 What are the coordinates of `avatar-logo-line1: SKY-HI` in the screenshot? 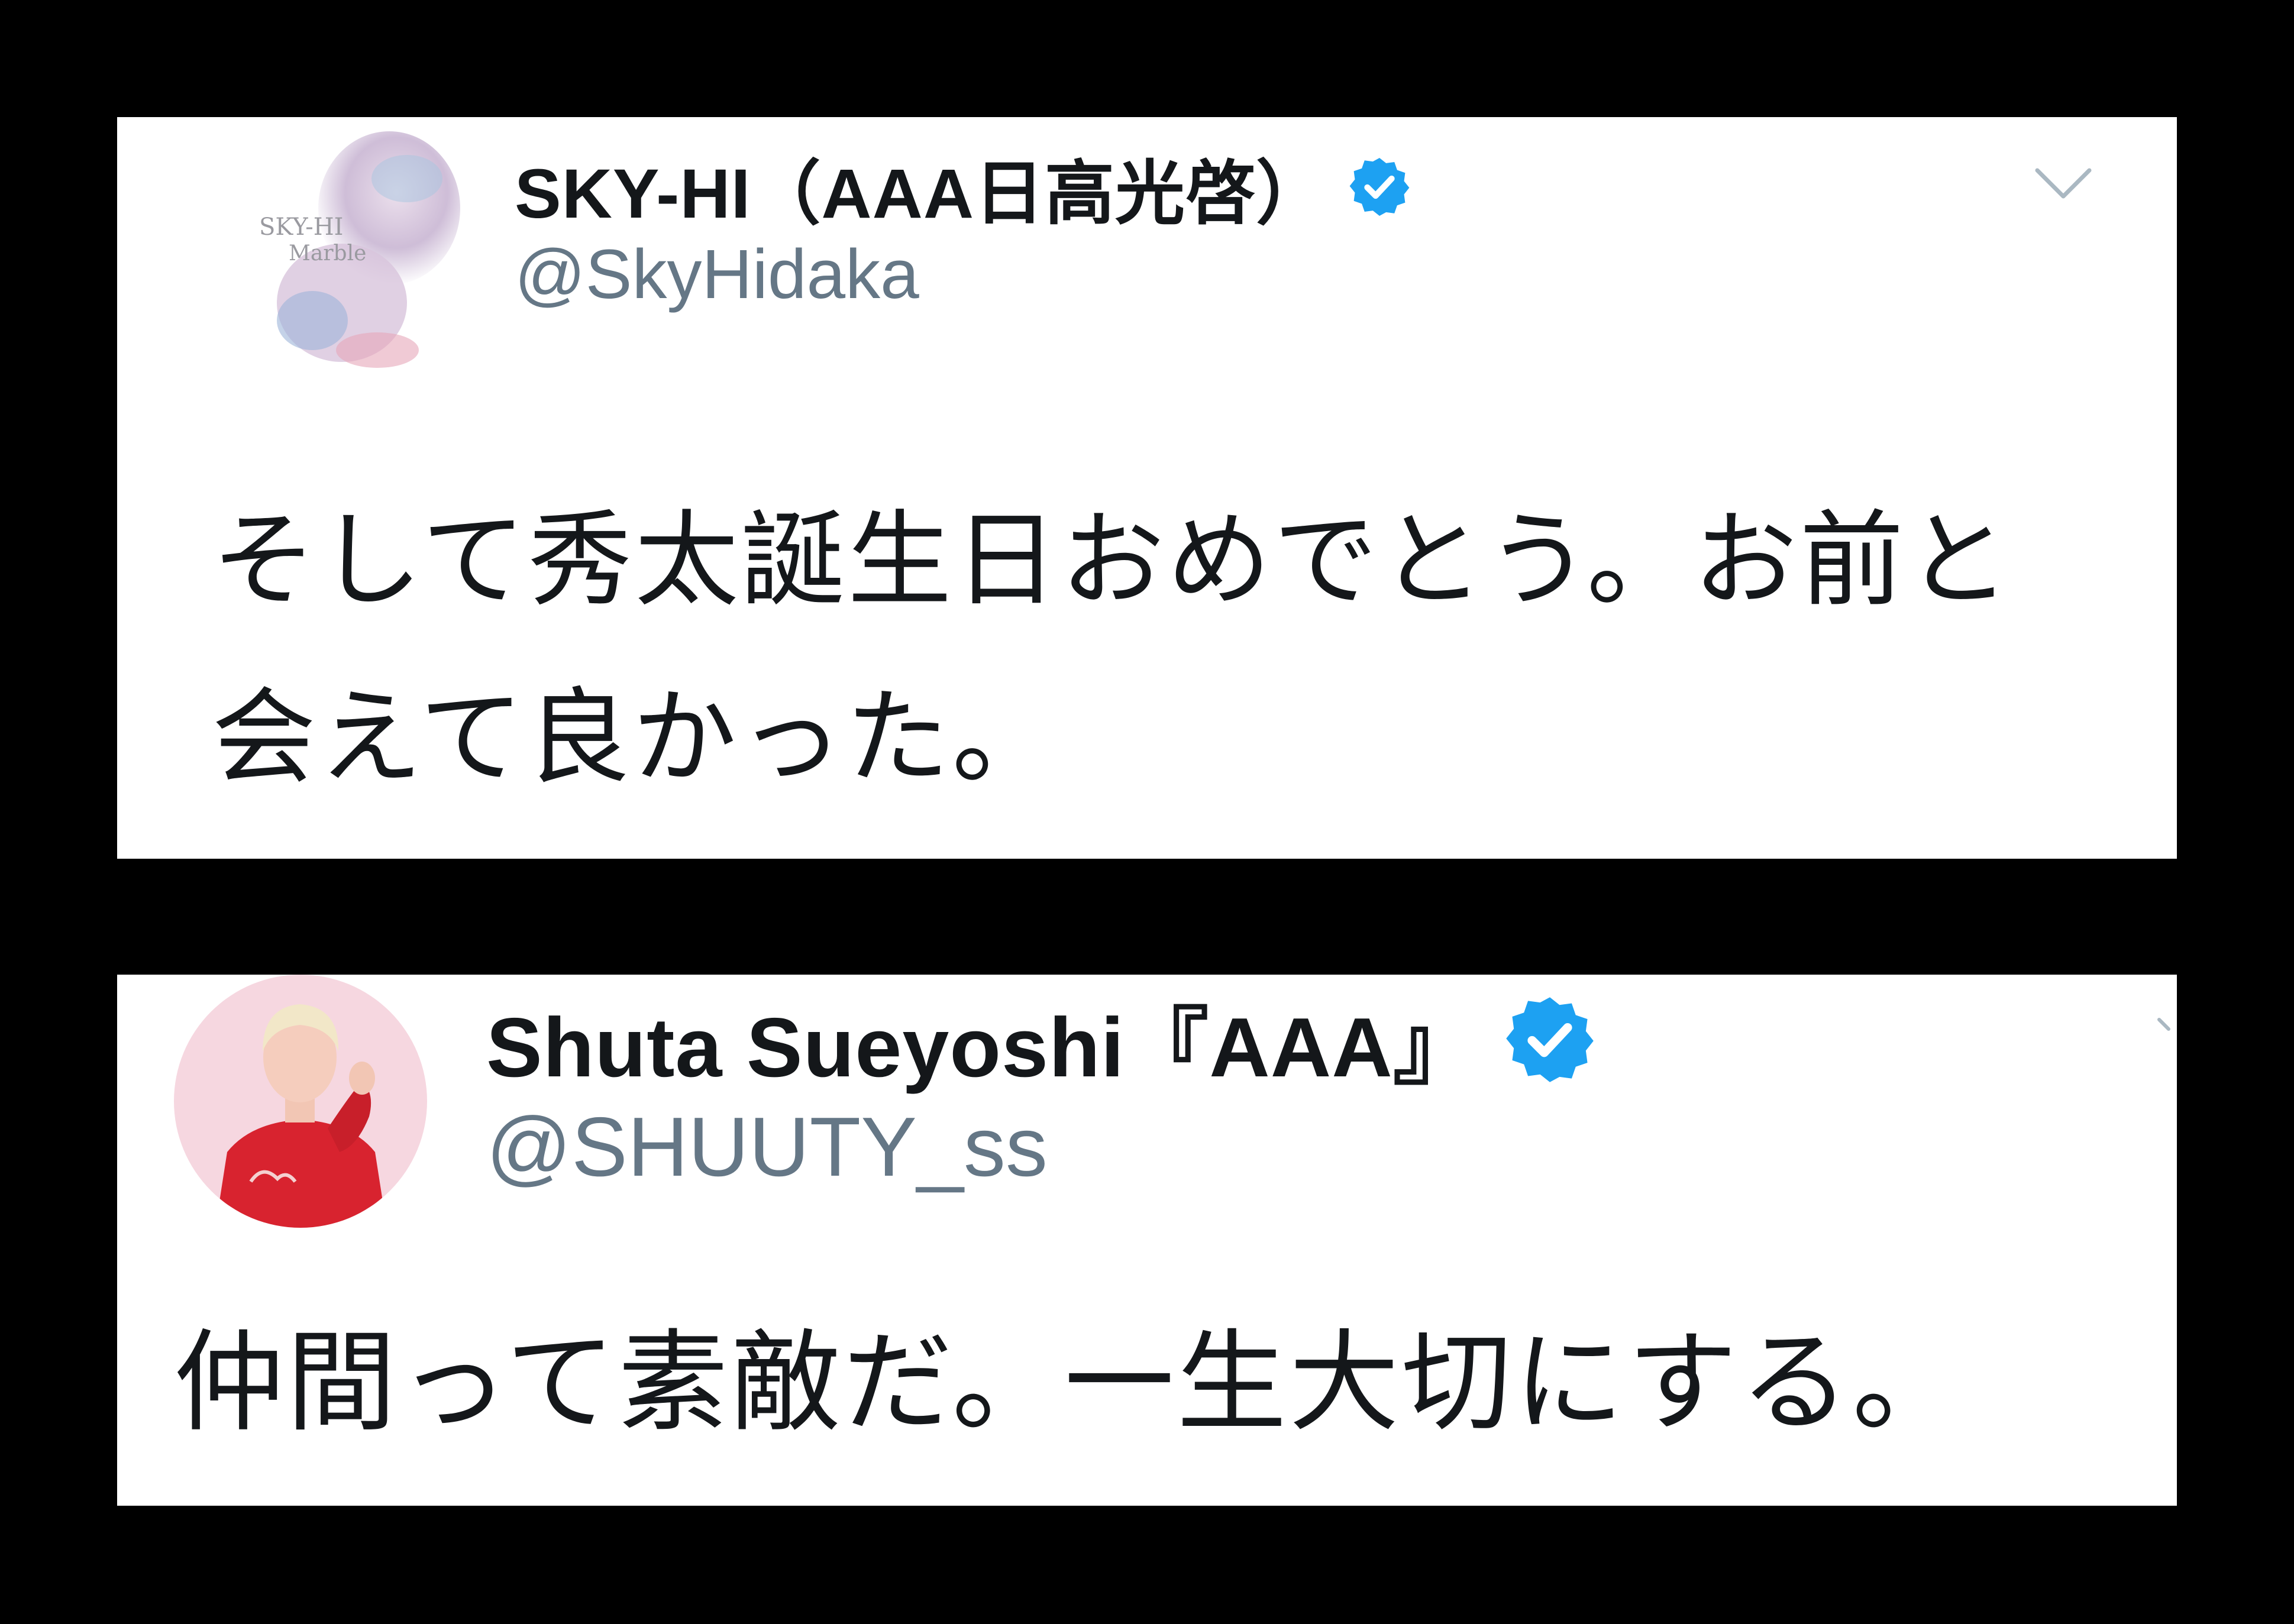 It's located at (301, 227).